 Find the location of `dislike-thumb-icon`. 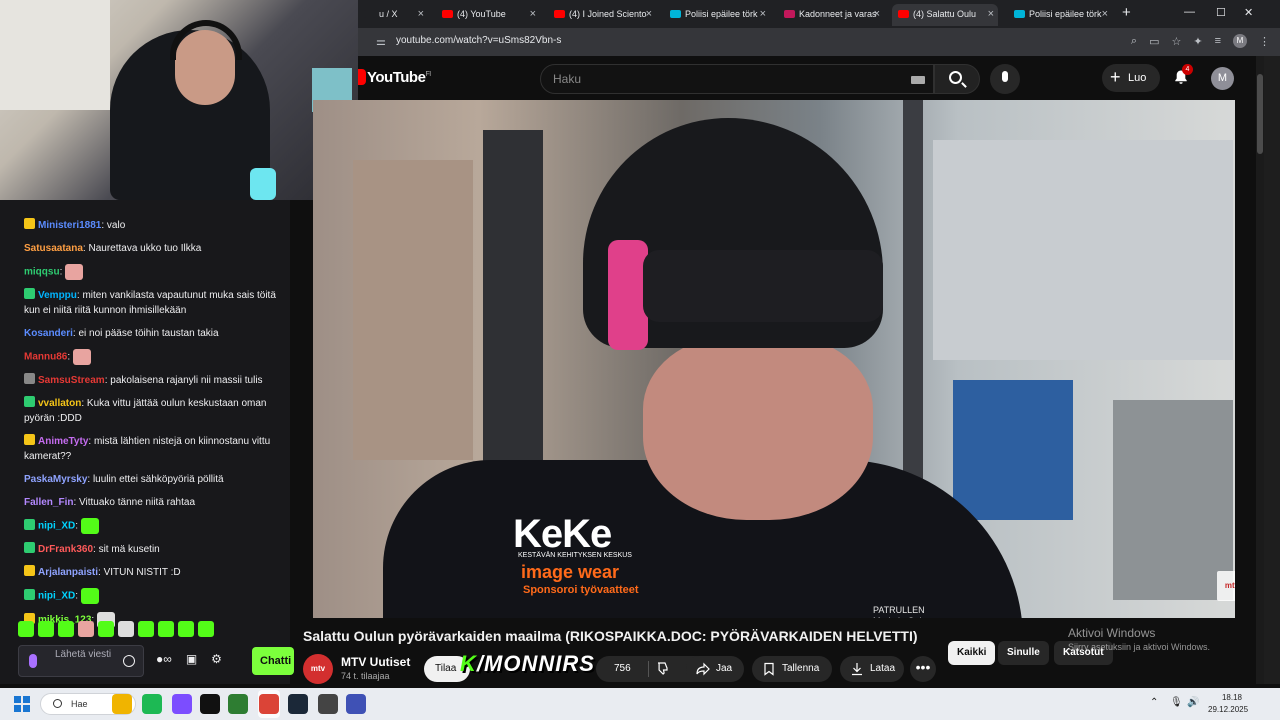

dislike-thumb-icon is located at coordinates (663, 668).